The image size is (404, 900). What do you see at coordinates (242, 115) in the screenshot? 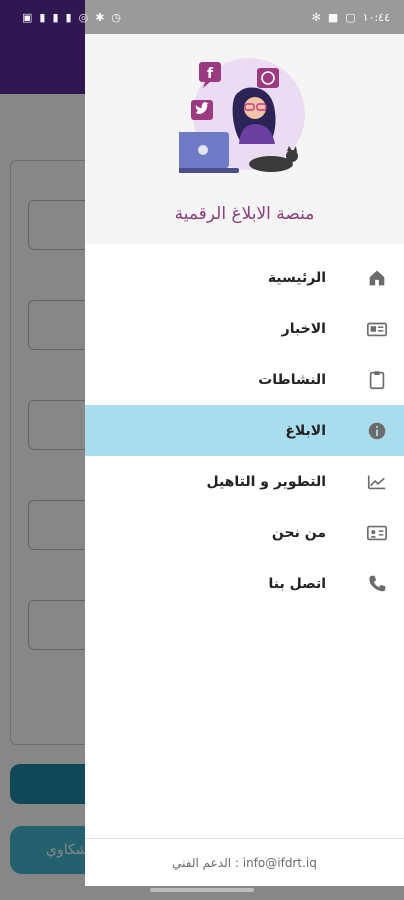
I see `social-media-illustration: f` at bounding box center [242, 115].